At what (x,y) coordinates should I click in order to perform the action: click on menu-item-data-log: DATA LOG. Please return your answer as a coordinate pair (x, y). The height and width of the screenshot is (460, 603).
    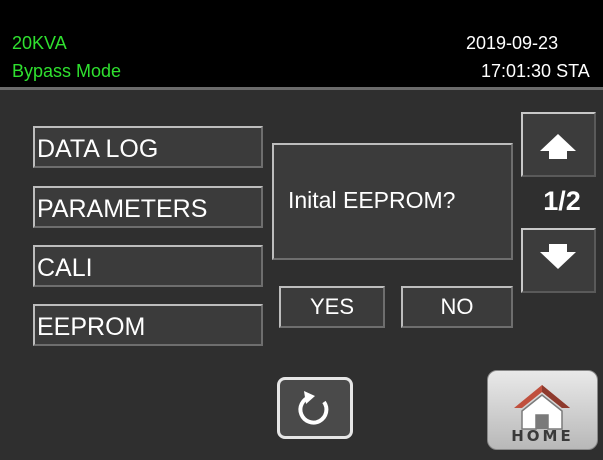
    Looking at the image, I should click on (148, 147).